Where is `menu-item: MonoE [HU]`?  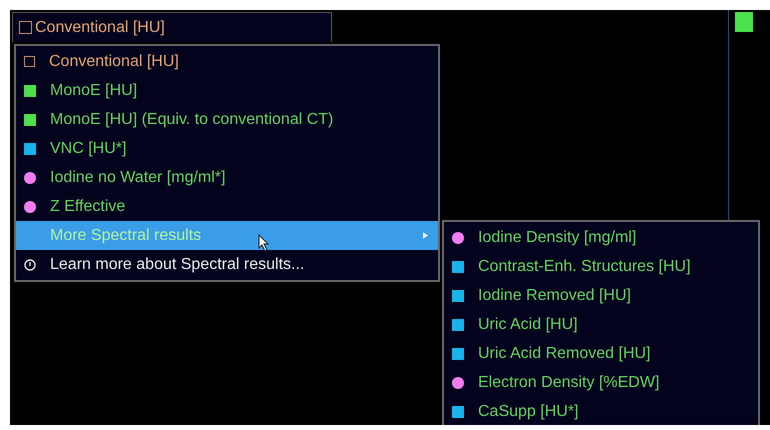
menu-item: MonoE [HU] is located at coordinates (227, 90).